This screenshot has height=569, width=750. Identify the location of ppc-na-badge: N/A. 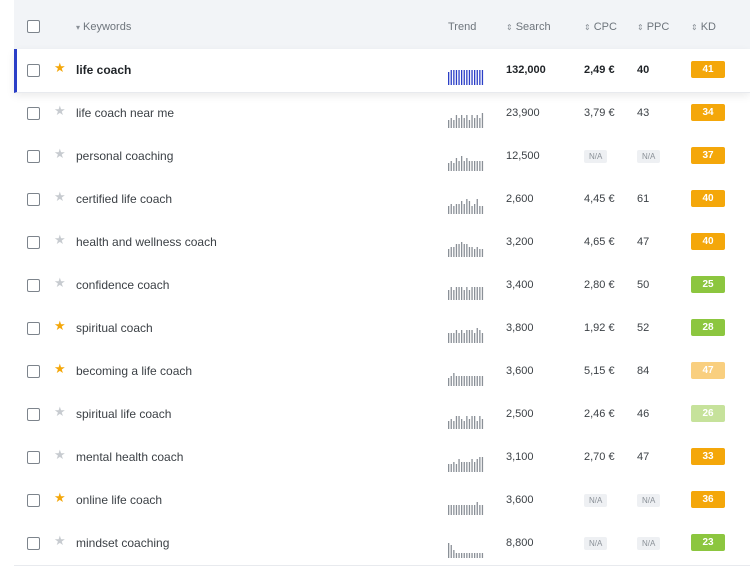
(649, 500).